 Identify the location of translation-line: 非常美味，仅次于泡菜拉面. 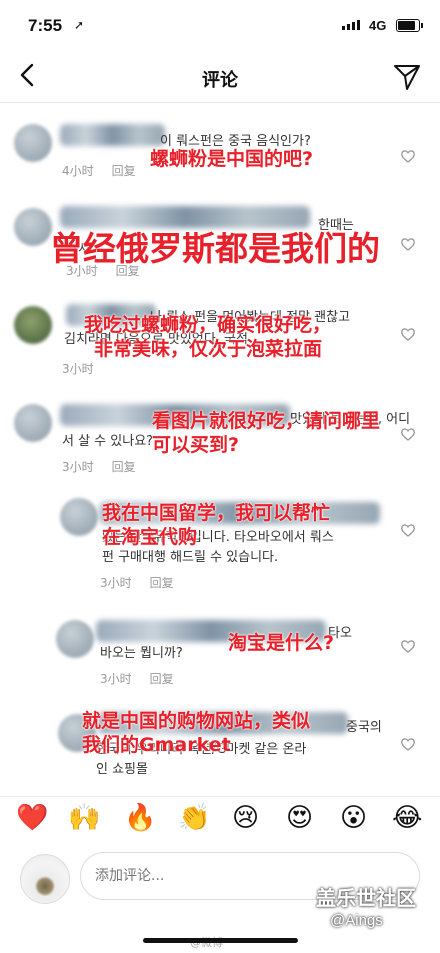
(208, 348).